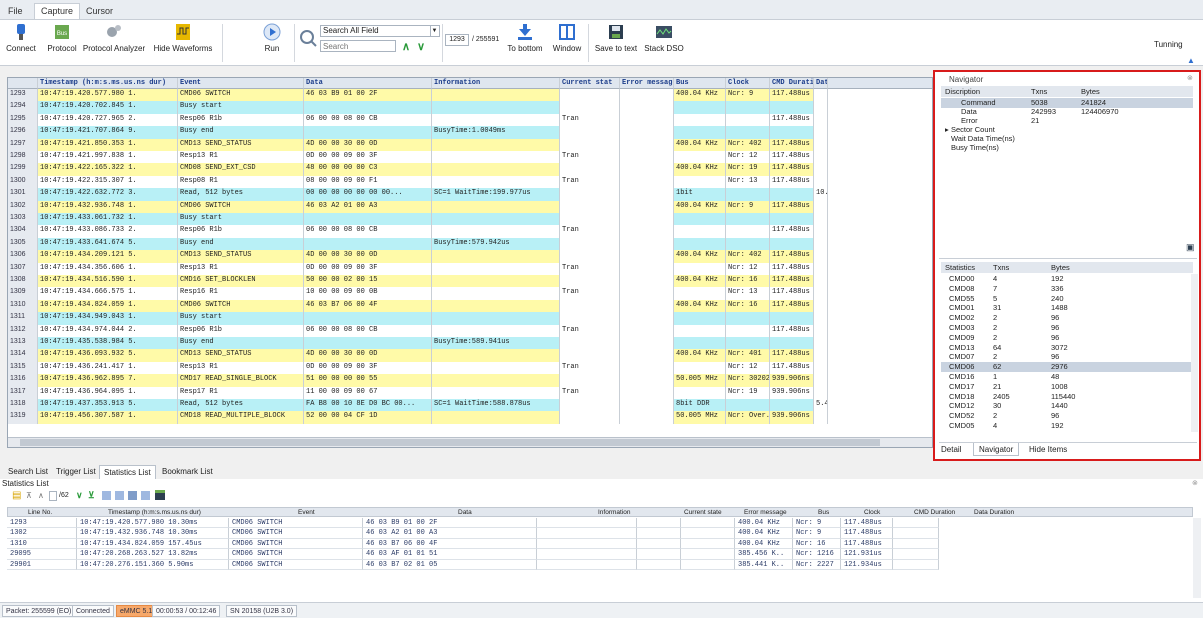 The image size is (1203, 618). Describe the element at coordinates (1066, 387) in the screenshot. I see `statistics-item: CMD17 21 1008` at that location.